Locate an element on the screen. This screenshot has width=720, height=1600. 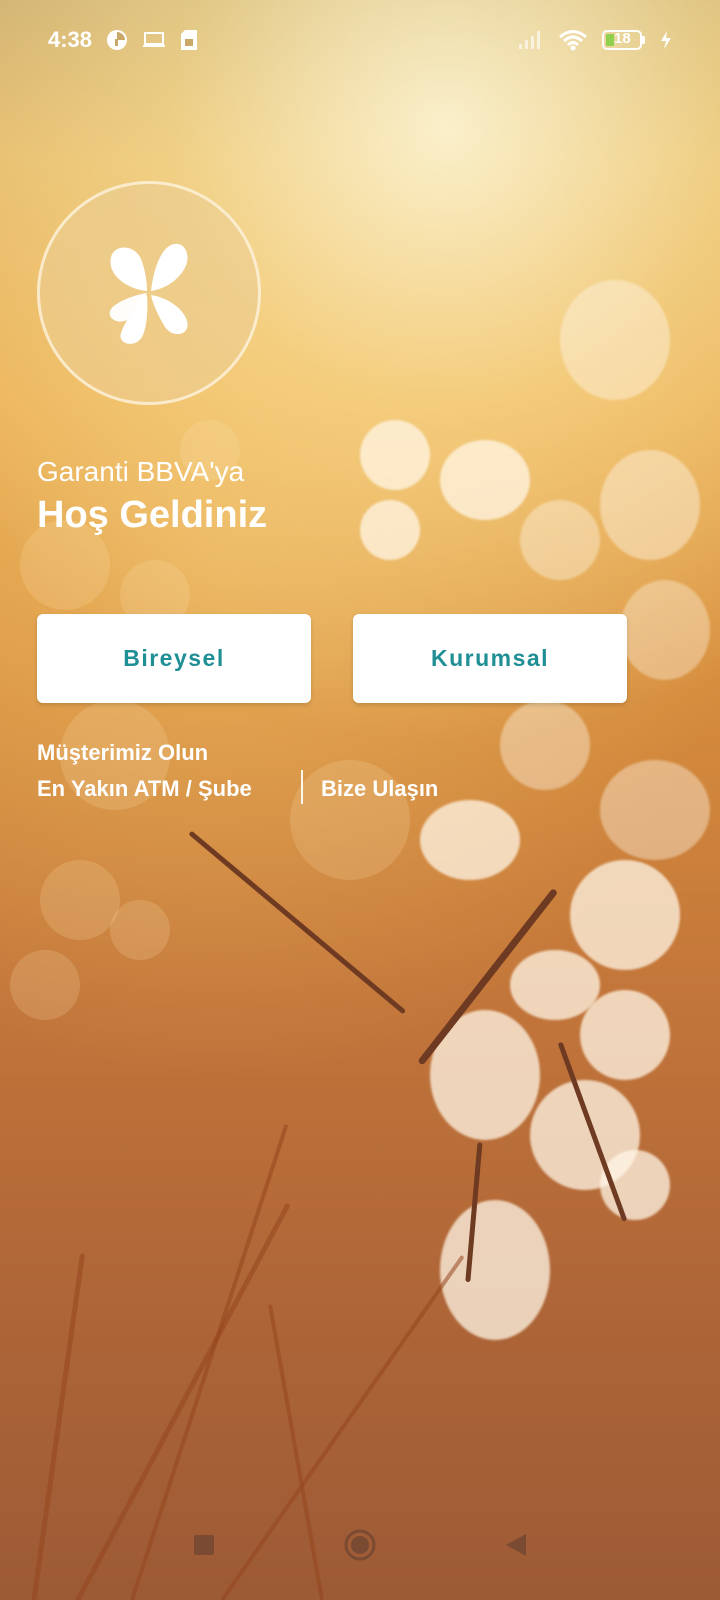
kurumsal-button: Kurumsal is located at coordinates (490, 658).